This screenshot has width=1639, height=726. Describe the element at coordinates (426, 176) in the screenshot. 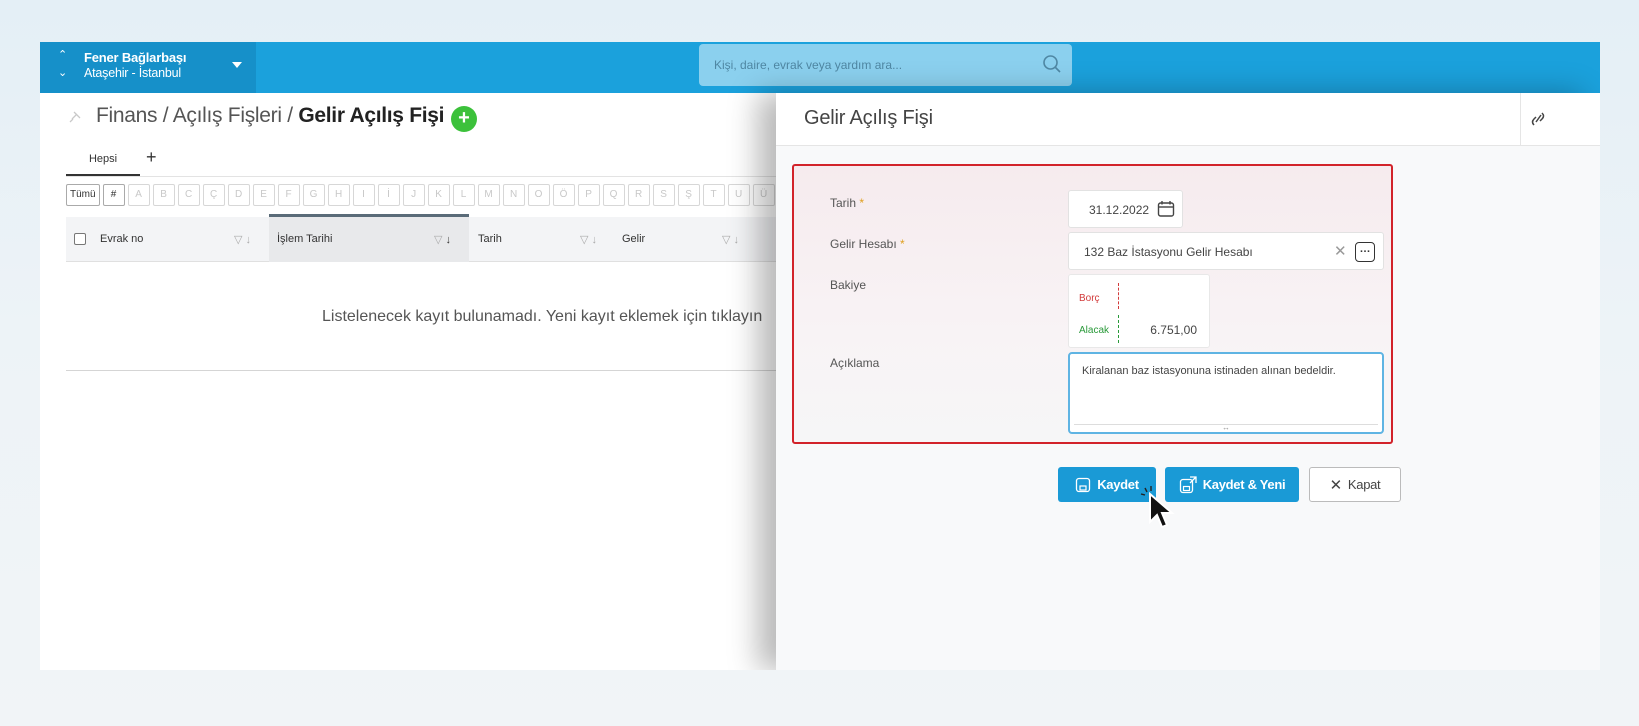

I see `tab-divider` at that location.